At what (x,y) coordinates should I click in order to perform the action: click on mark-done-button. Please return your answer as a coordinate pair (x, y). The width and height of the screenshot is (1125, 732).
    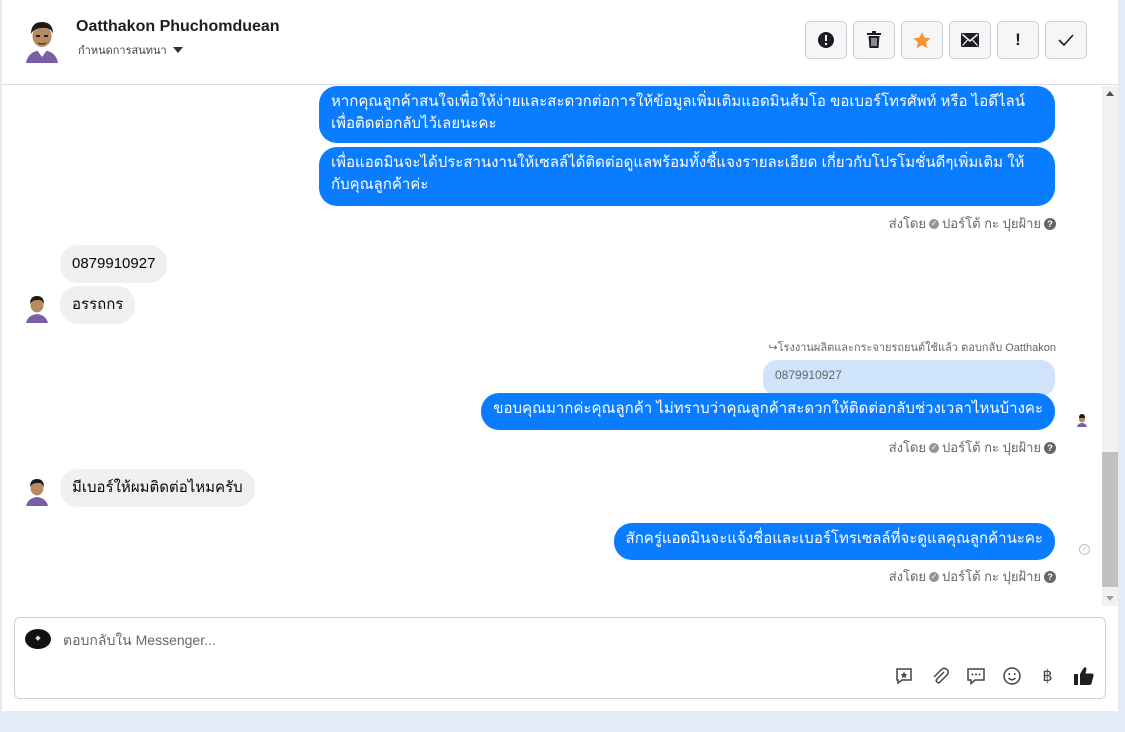
    Looking at the image, I should click on (1066, 40).